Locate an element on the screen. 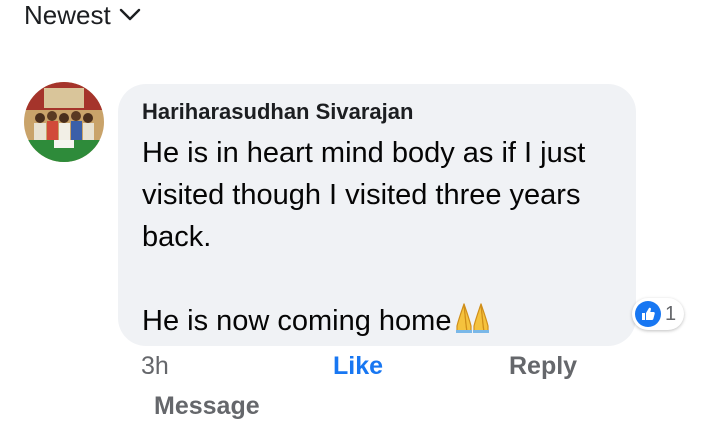 The image size is (719, 435). message-button: Message is located at coordinates (207, 406).